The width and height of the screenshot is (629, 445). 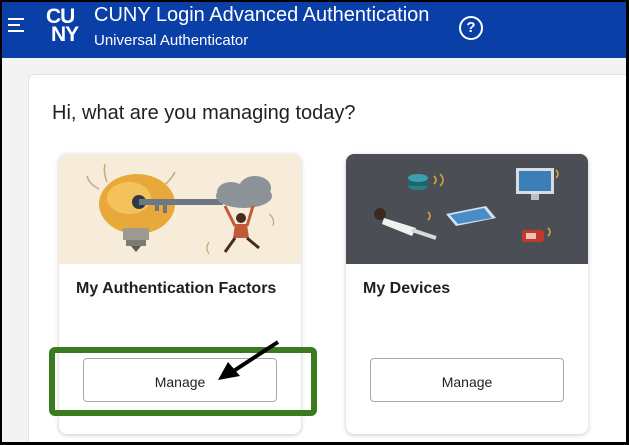 What do you see at coordinates (16, 25) in the screenshot?
I see `hamburger-menu-icon` at bounding box center [16, 25].